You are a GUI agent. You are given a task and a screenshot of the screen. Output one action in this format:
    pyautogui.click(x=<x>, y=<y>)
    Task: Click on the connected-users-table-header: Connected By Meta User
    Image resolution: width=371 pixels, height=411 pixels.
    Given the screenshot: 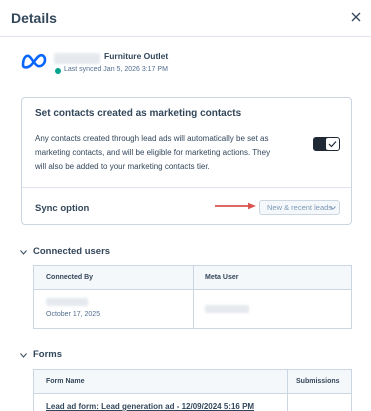 What is the action you would take?
    pyautogui.click(x=192, y=278)
    